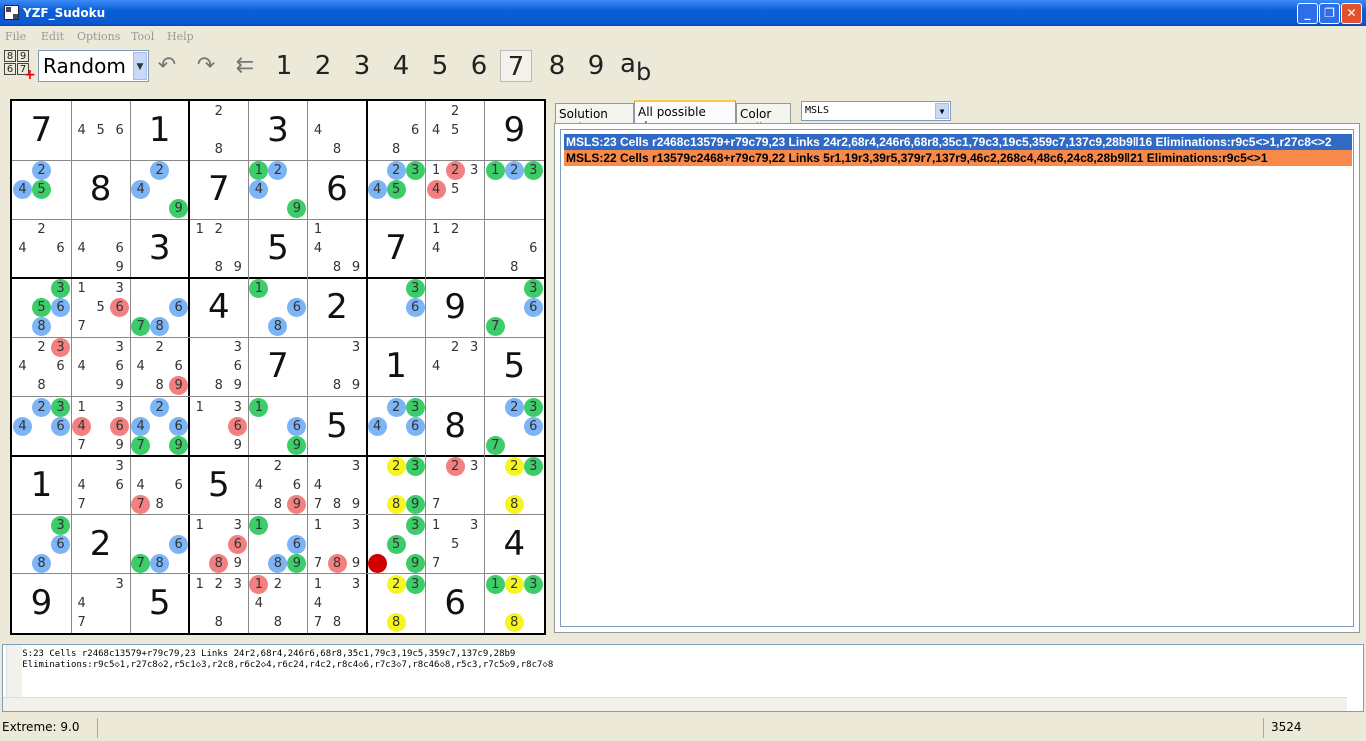 The width and height of the screenshot is (1366, 741). Describe the element at coordinates (557, 66) in the screenshot. I see `digit-button-8: 8` at that location.